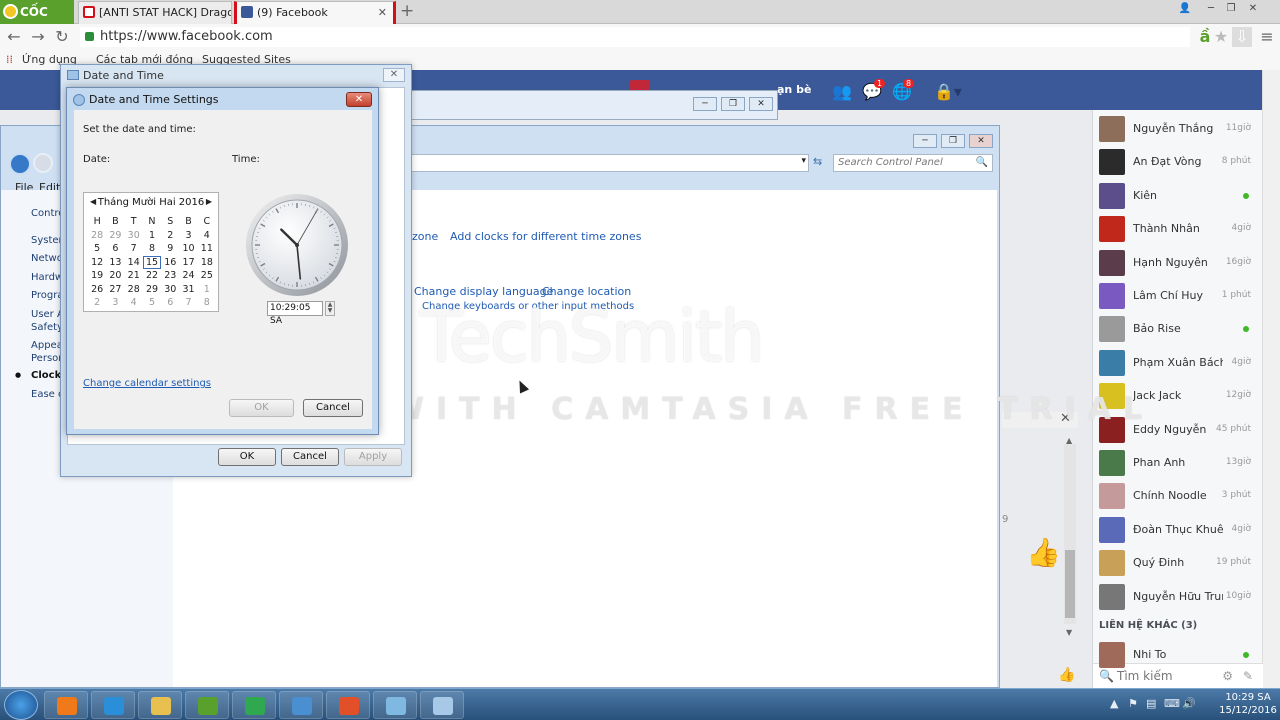  I want to click on forward-arrow-icon, so click(43, 163).